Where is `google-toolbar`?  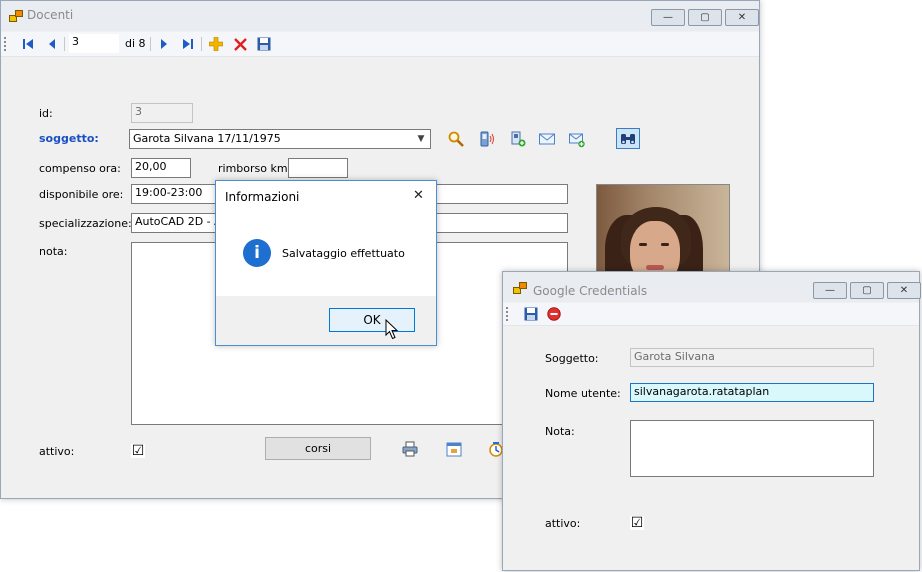 google-toolbar is located at coordinates (711, 314).